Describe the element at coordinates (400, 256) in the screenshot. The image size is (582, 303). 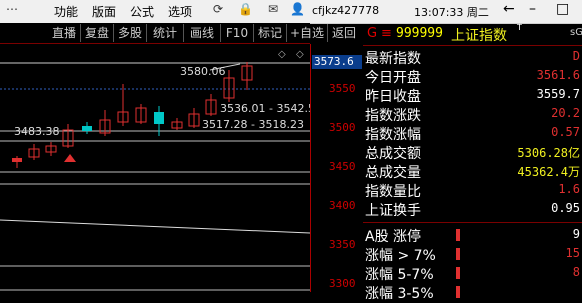
I see `breadth-label: 涨幅 > 7%` at that location.